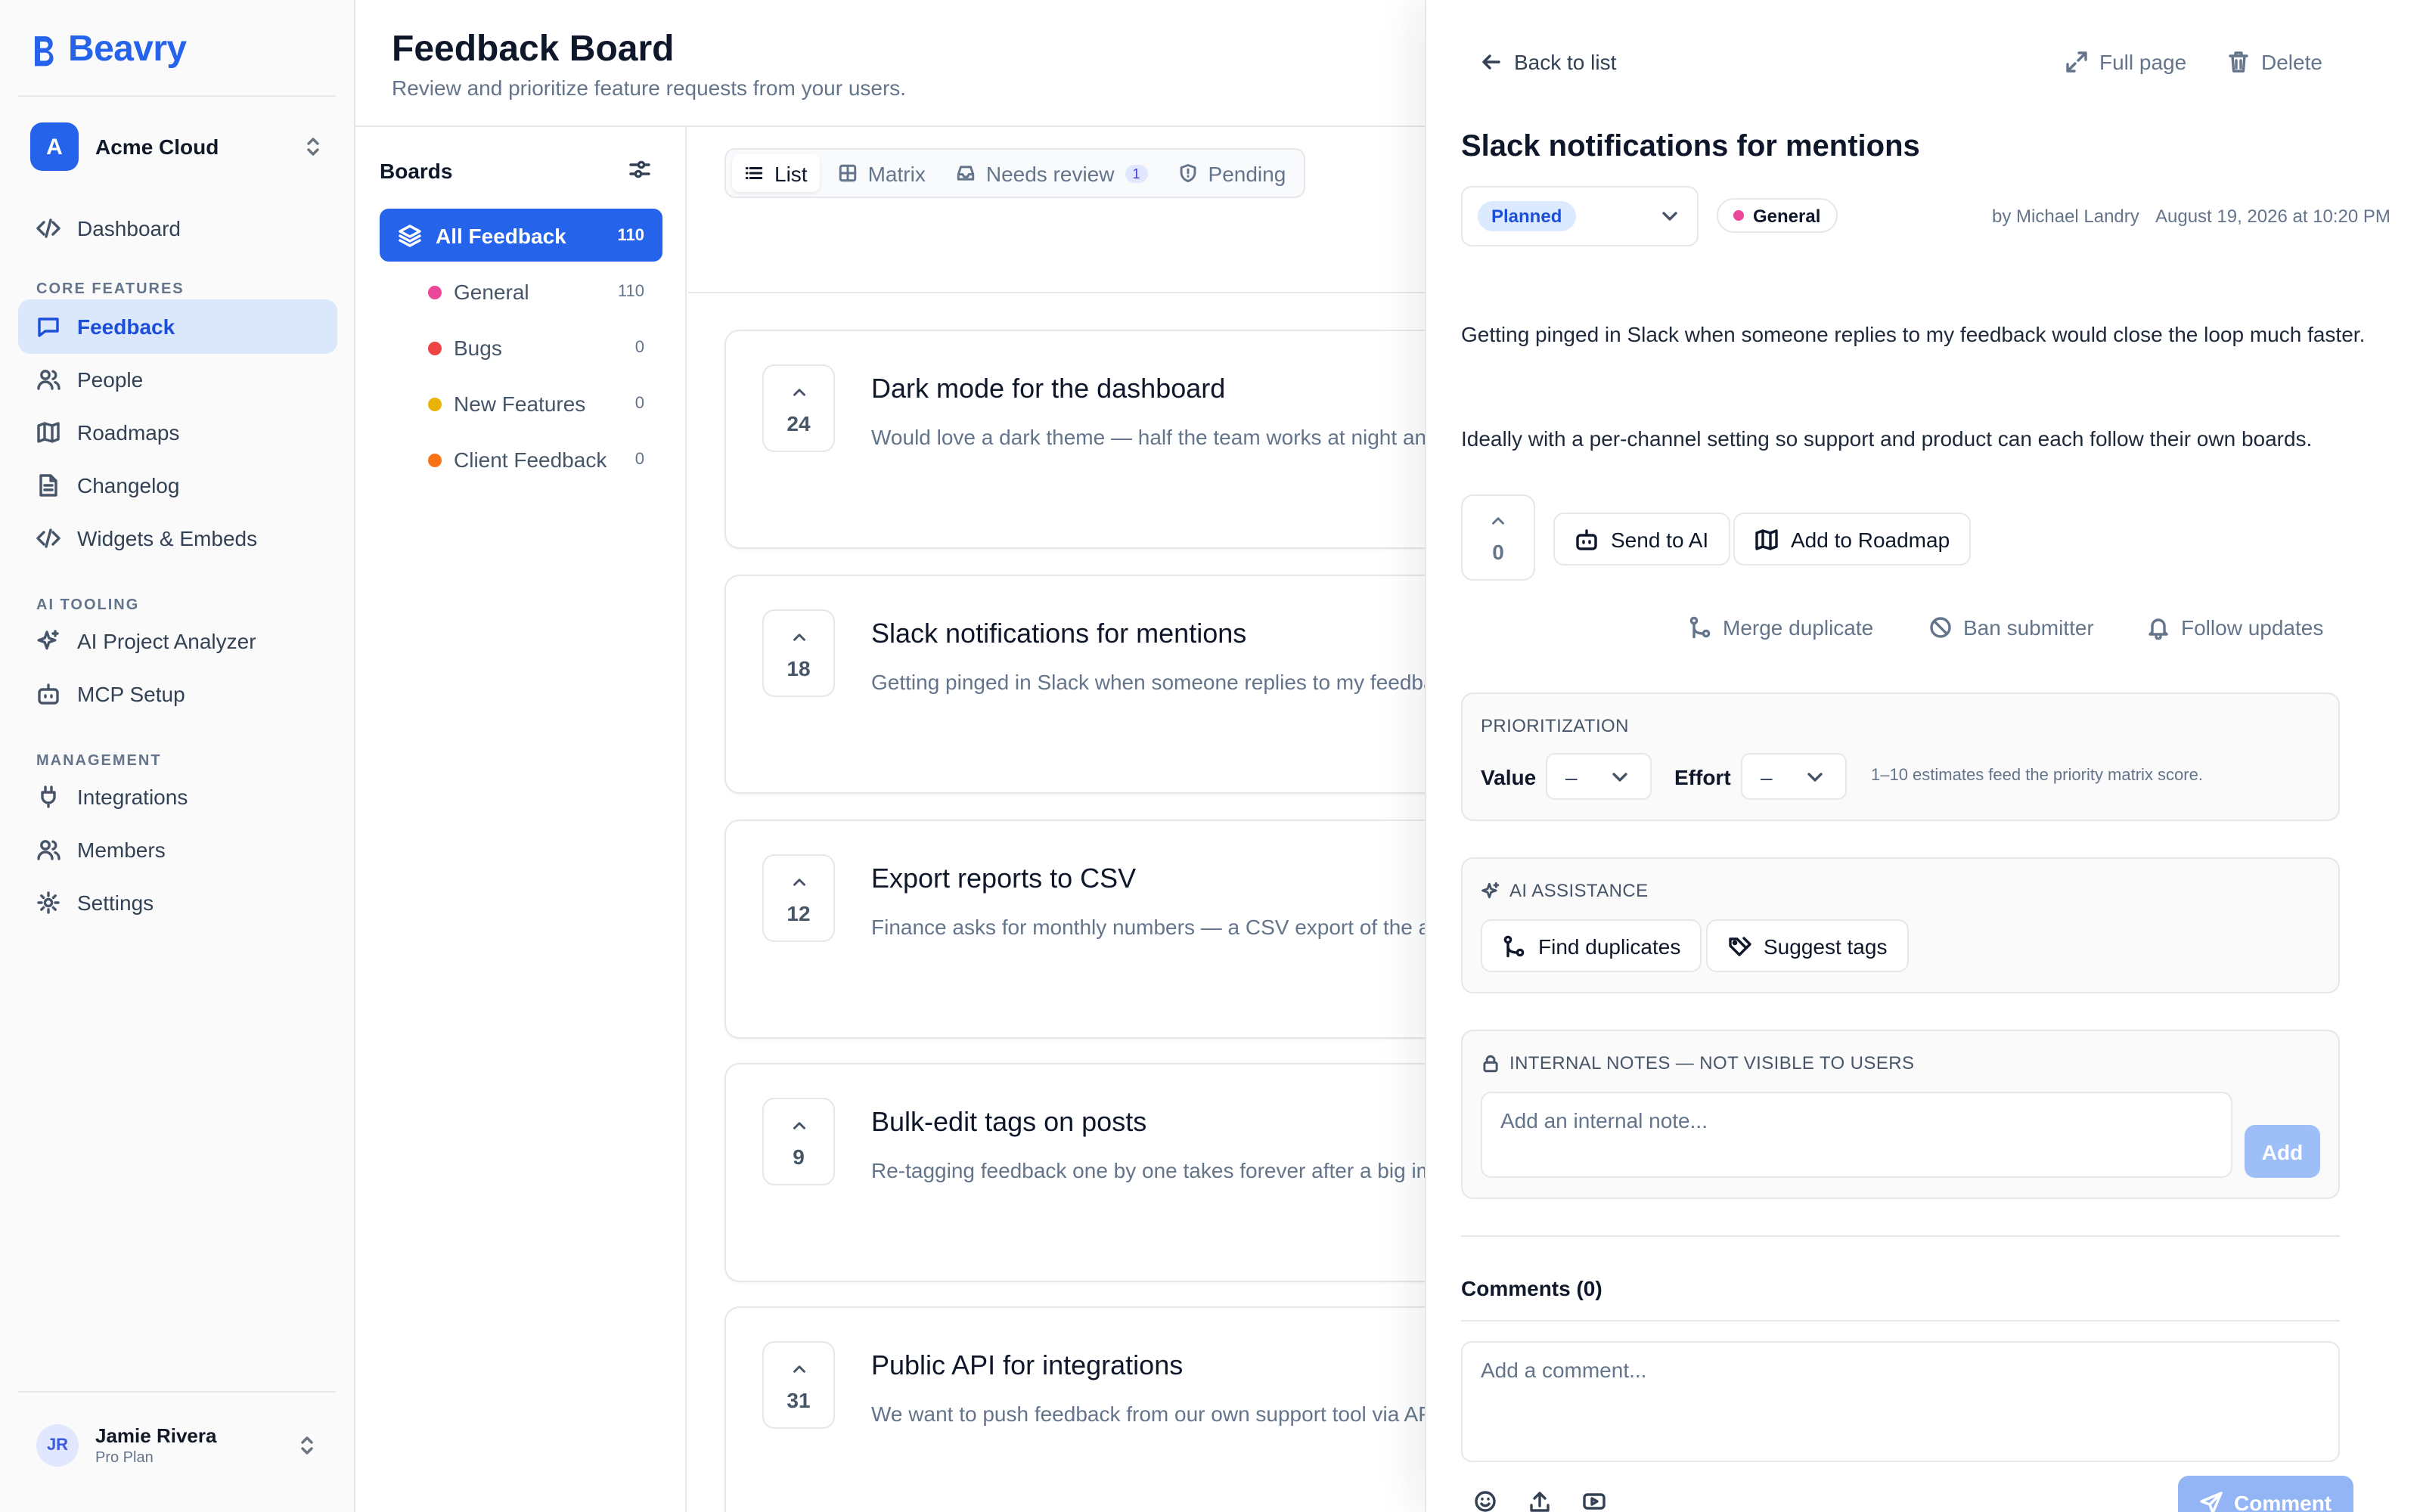  Describe the element at coordinates (1586, 539) in the screenshot. I see `bot-icon` at that location.